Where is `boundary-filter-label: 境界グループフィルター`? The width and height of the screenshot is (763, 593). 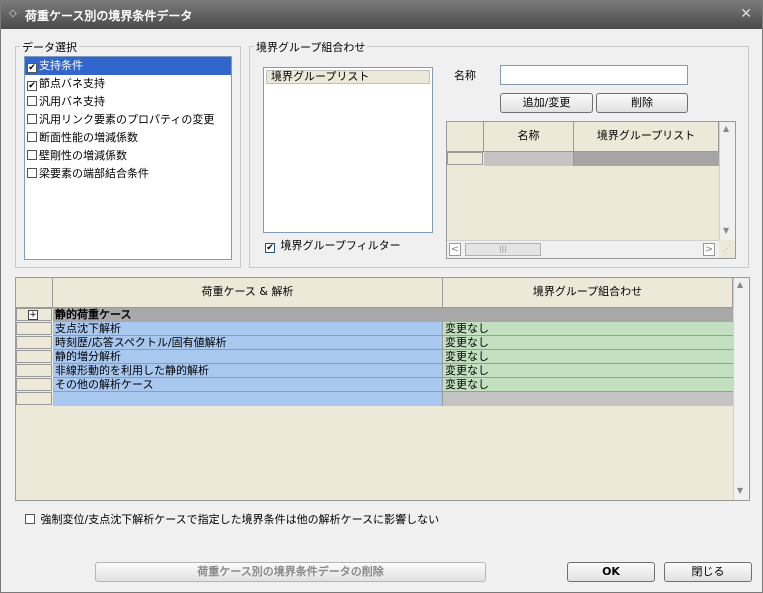
boundary-filter-label: 境界グループフィルター is located at coordinates (340, 245).